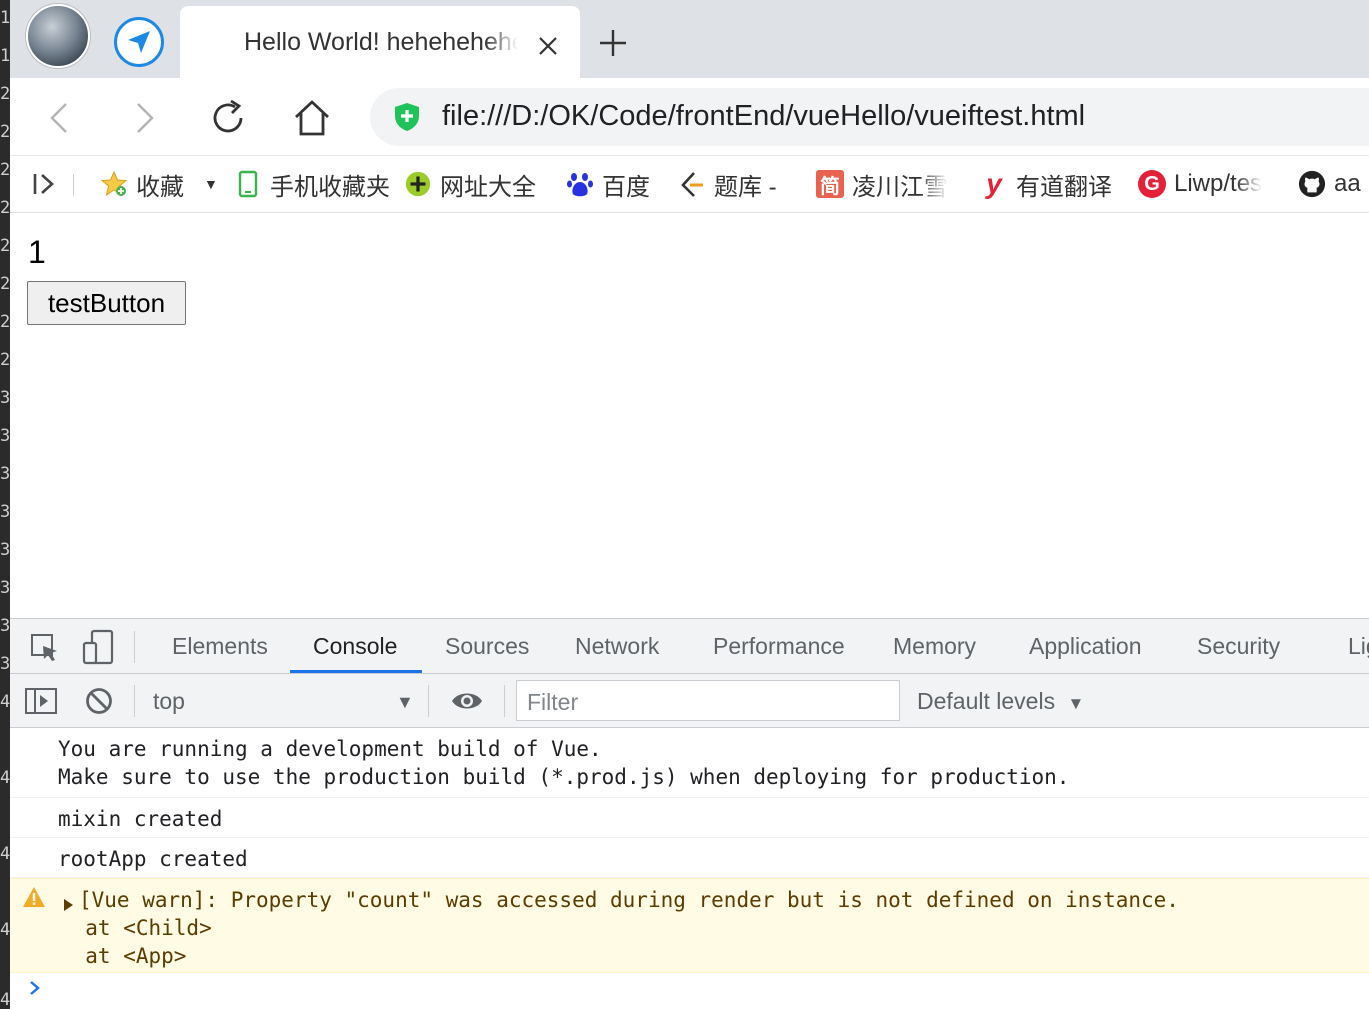 This screenshot has height=1009, width=1369. What do you see at coordinates (1347, 183) in the screenshot?
I see `bookmark-label: aa` at bounding box center [1347, 183].